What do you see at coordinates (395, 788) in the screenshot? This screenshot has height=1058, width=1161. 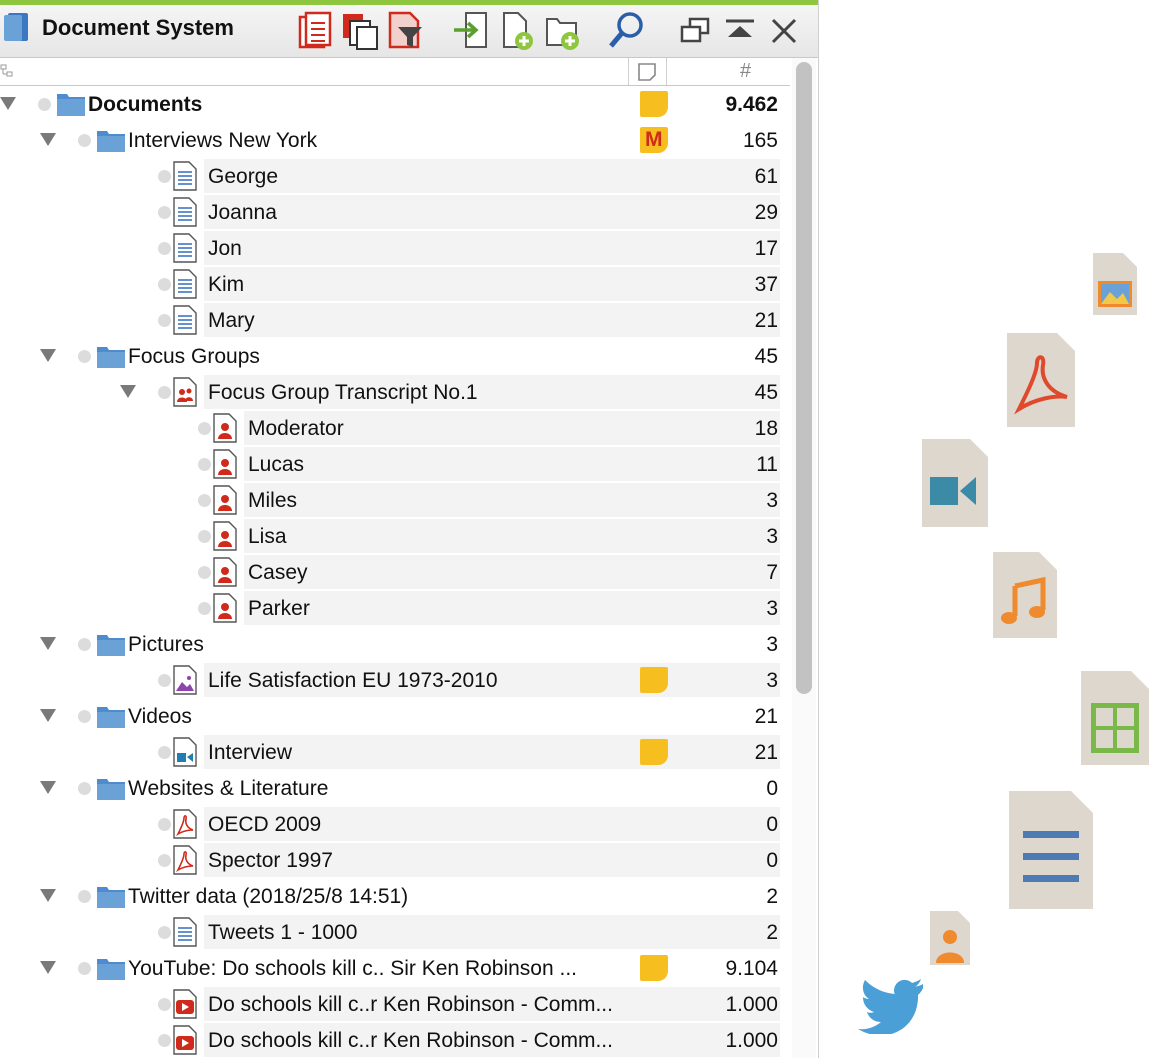 I see `tree-folder-row: Websites & Literature 0` at bounding box center [395, 788].